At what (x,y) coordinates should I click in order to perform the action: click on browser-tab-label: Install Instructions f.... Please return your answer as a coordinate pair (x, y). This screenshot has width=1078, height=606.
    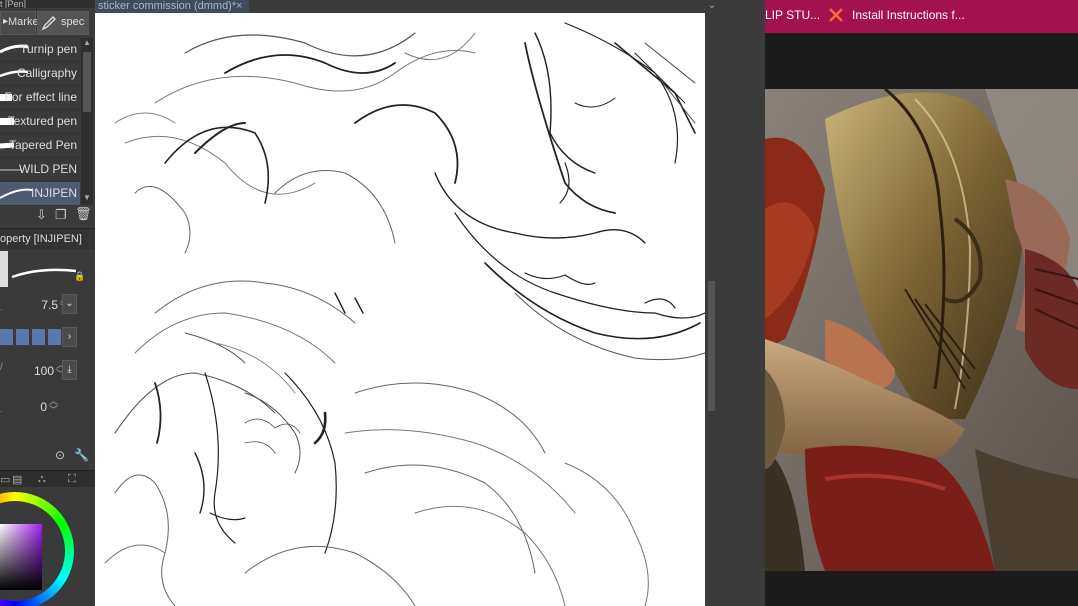
    Looking at the image, I should click on (908, 15).